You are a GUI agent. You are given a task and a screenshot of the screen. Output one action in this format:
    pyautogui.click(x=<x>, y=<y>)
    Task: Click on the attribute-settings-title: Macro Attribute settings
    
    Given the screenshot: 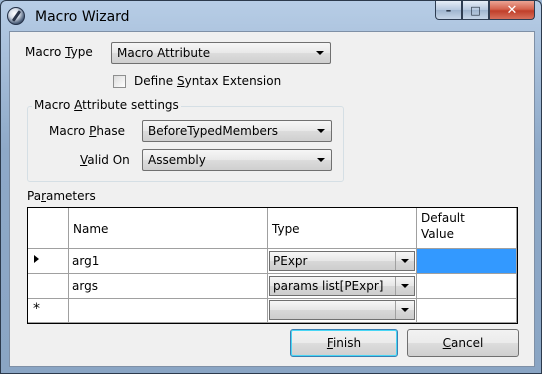 What is the action you would take?
    pyautogui.click(x=106, y=105)
    